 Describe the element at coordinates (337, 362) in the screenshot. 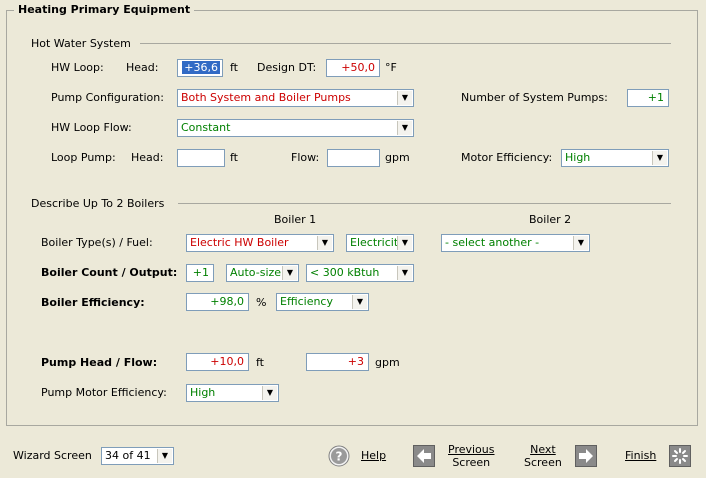

I see `pump-flow-input: +3` at that location.